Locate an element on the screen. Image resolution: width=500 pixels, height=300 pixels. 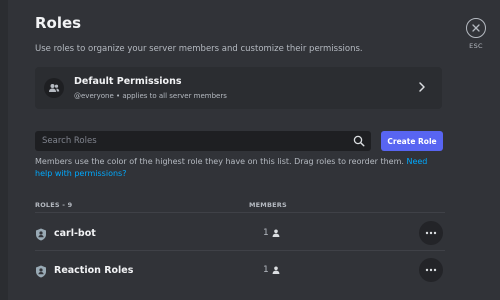
close-control: ESC is located at coordinates (476, 34).